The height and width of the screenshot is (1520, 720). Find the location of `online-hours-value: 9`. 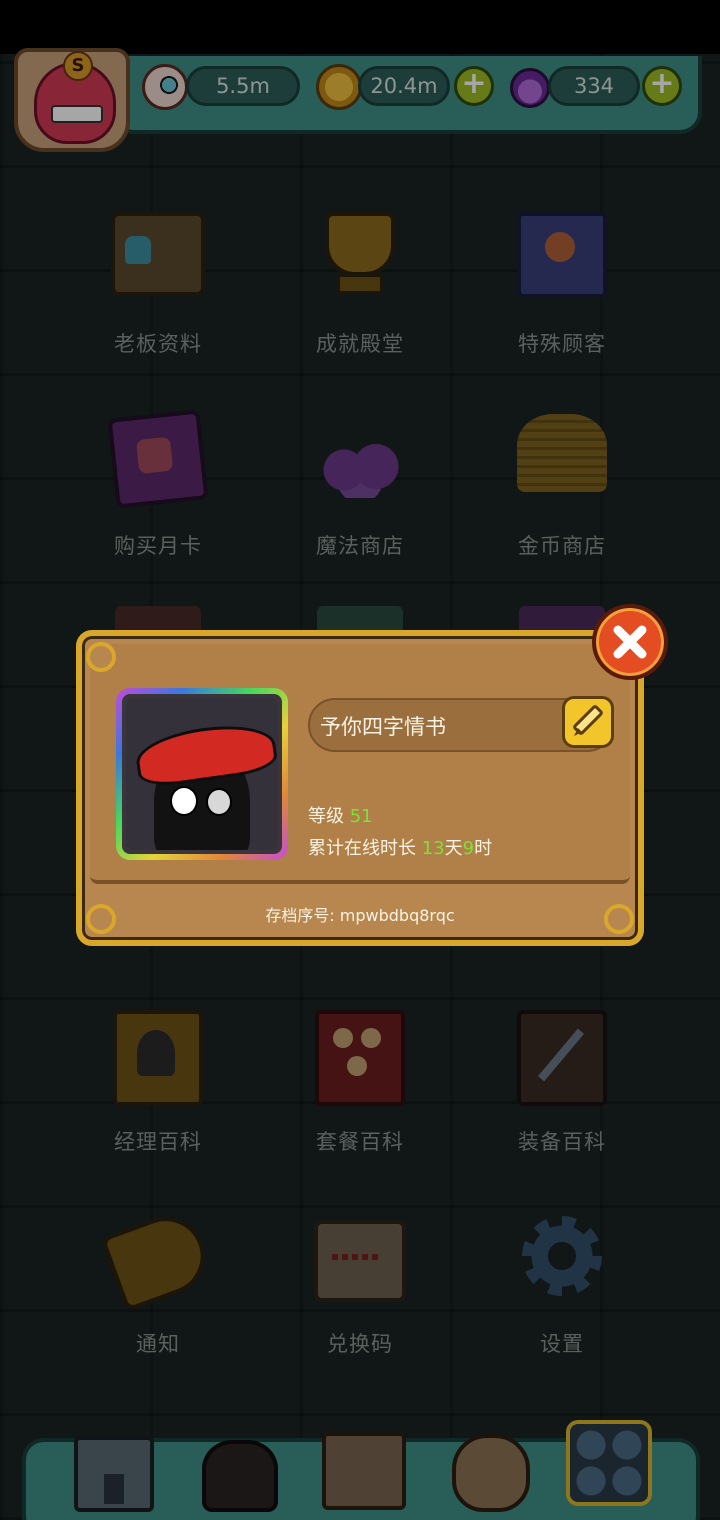

online-hours-value: 9 is located at coordinates (468, 848).